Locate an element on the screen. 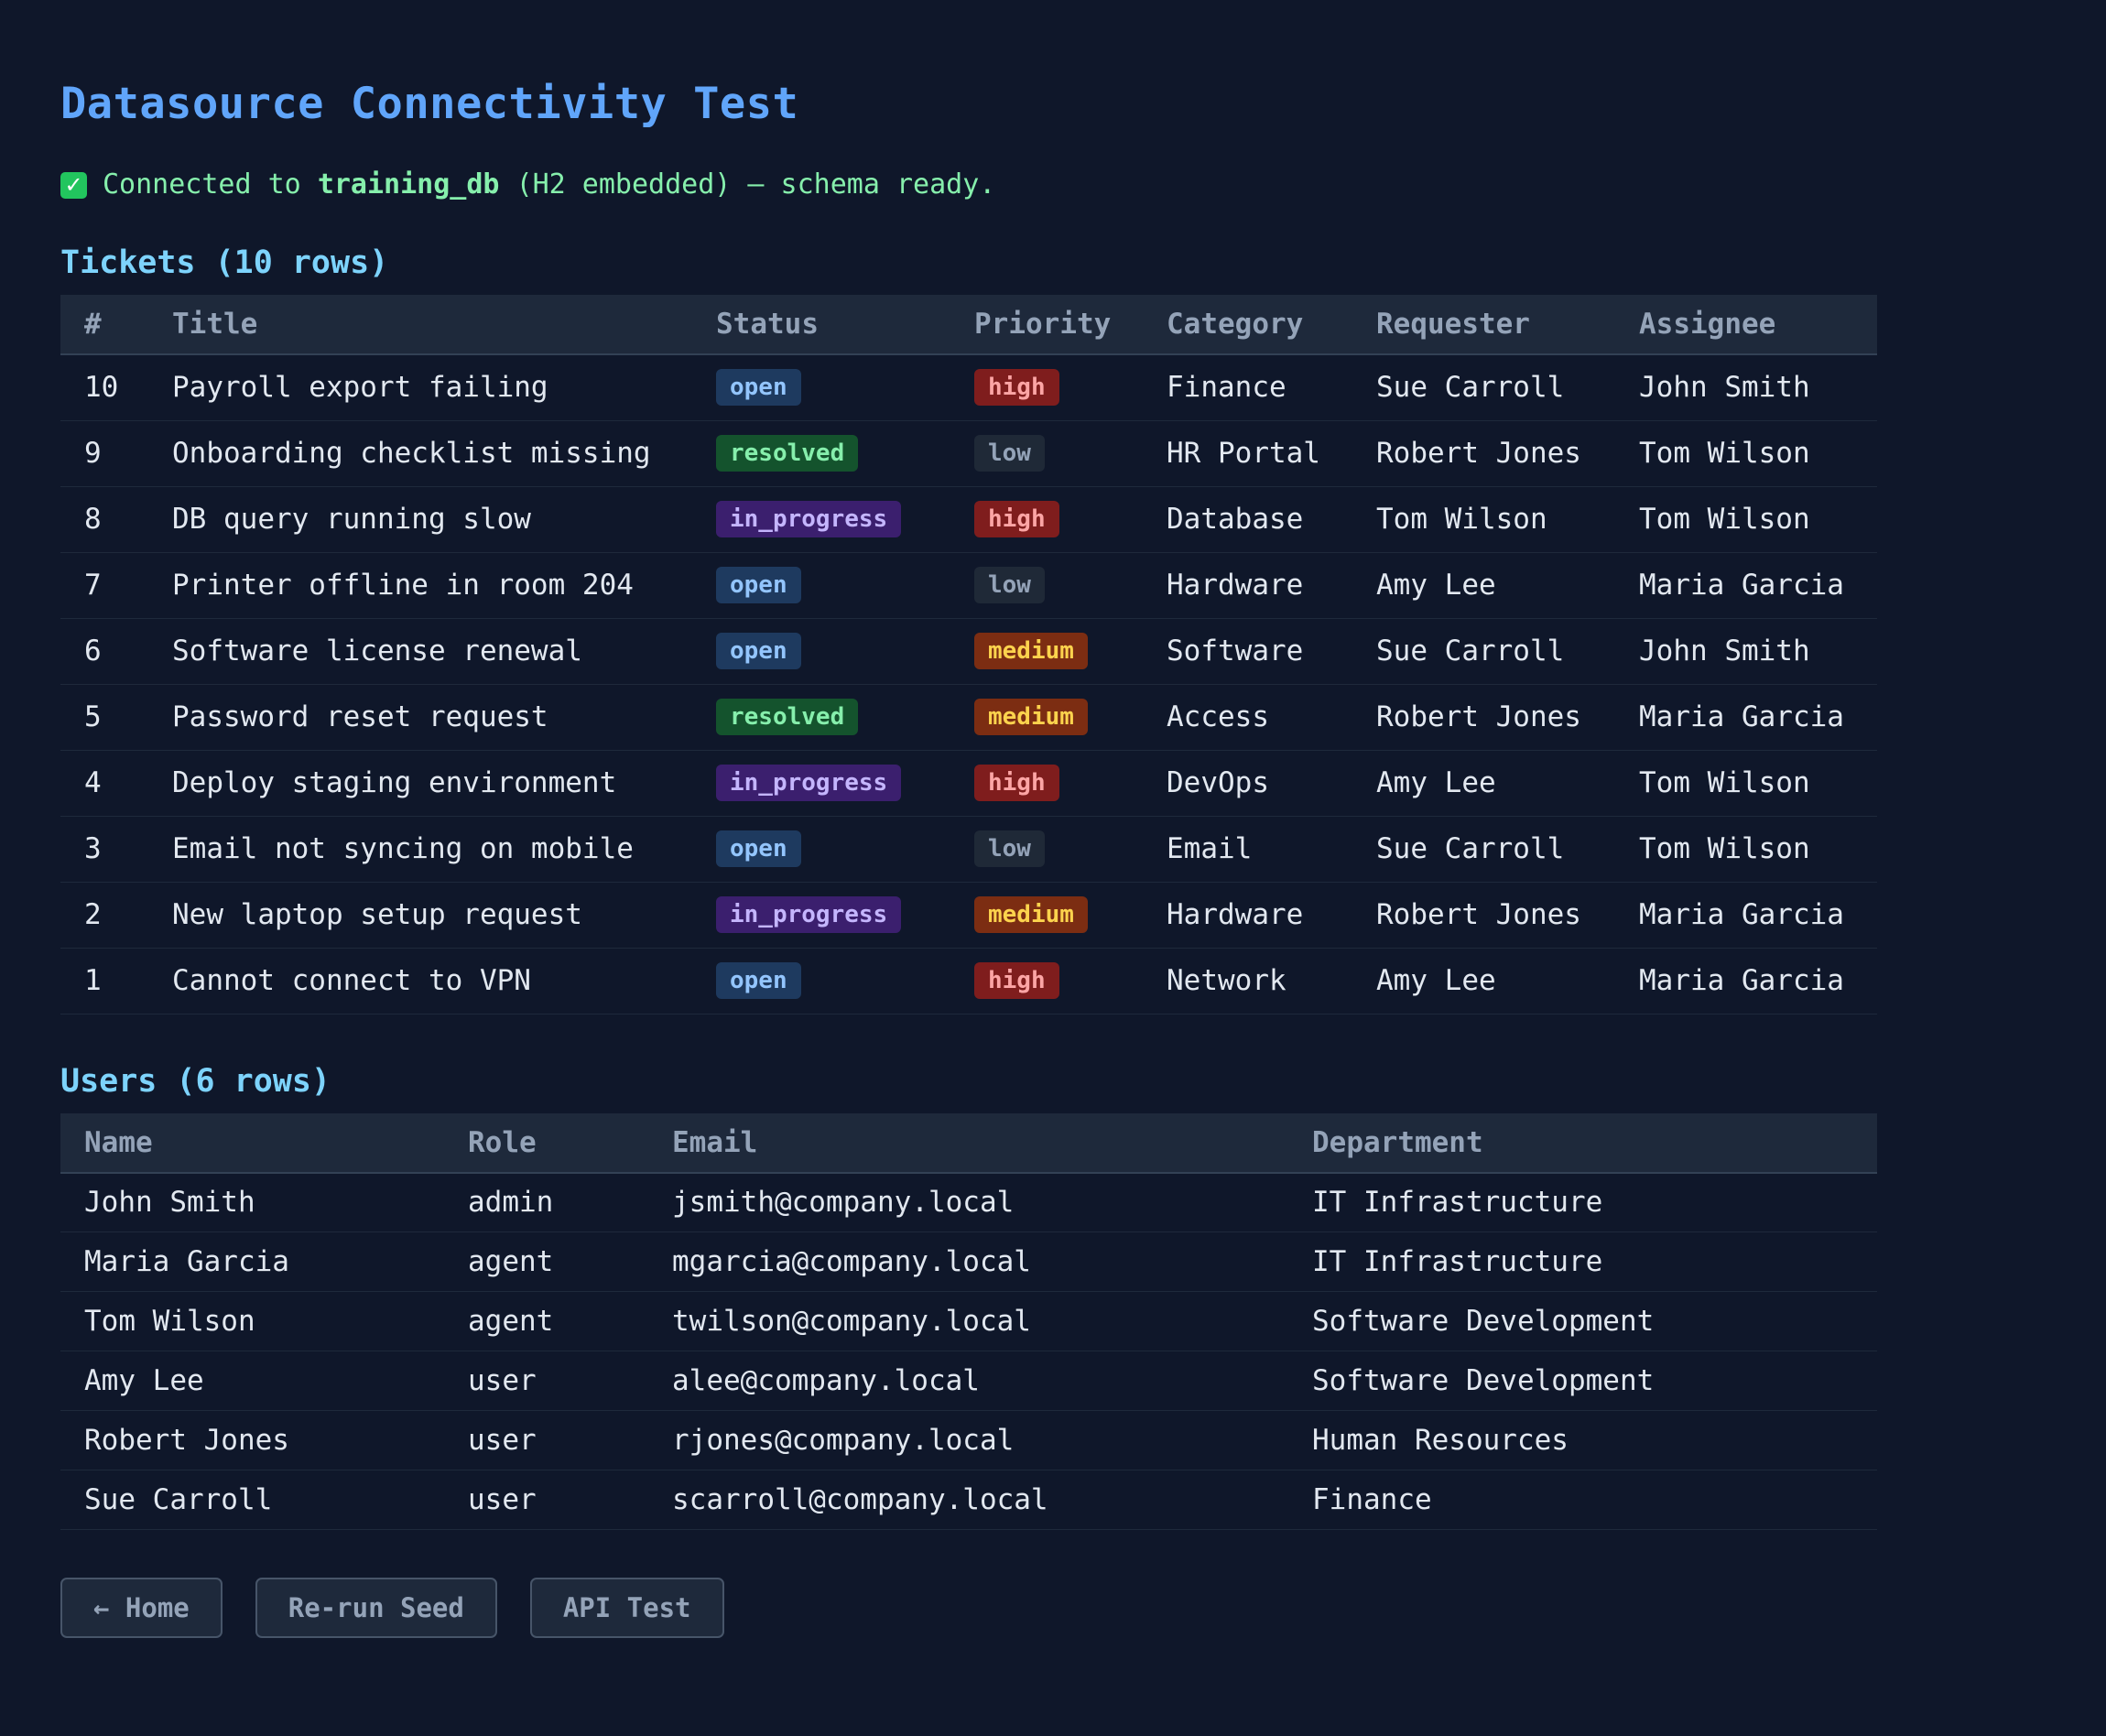 This screenshot has width=2106, height=1736. user-email: jsmith@company.local is located at coordinates (968, 1202).